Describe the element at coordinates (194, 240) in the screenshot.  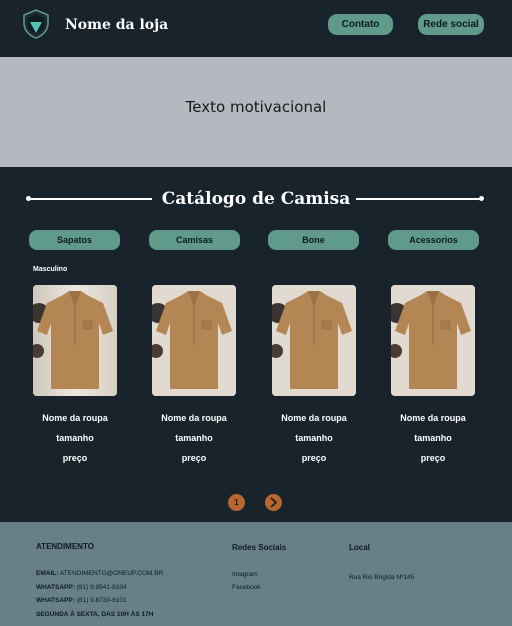
I see `category-button-camisas: Camisas` at that location.